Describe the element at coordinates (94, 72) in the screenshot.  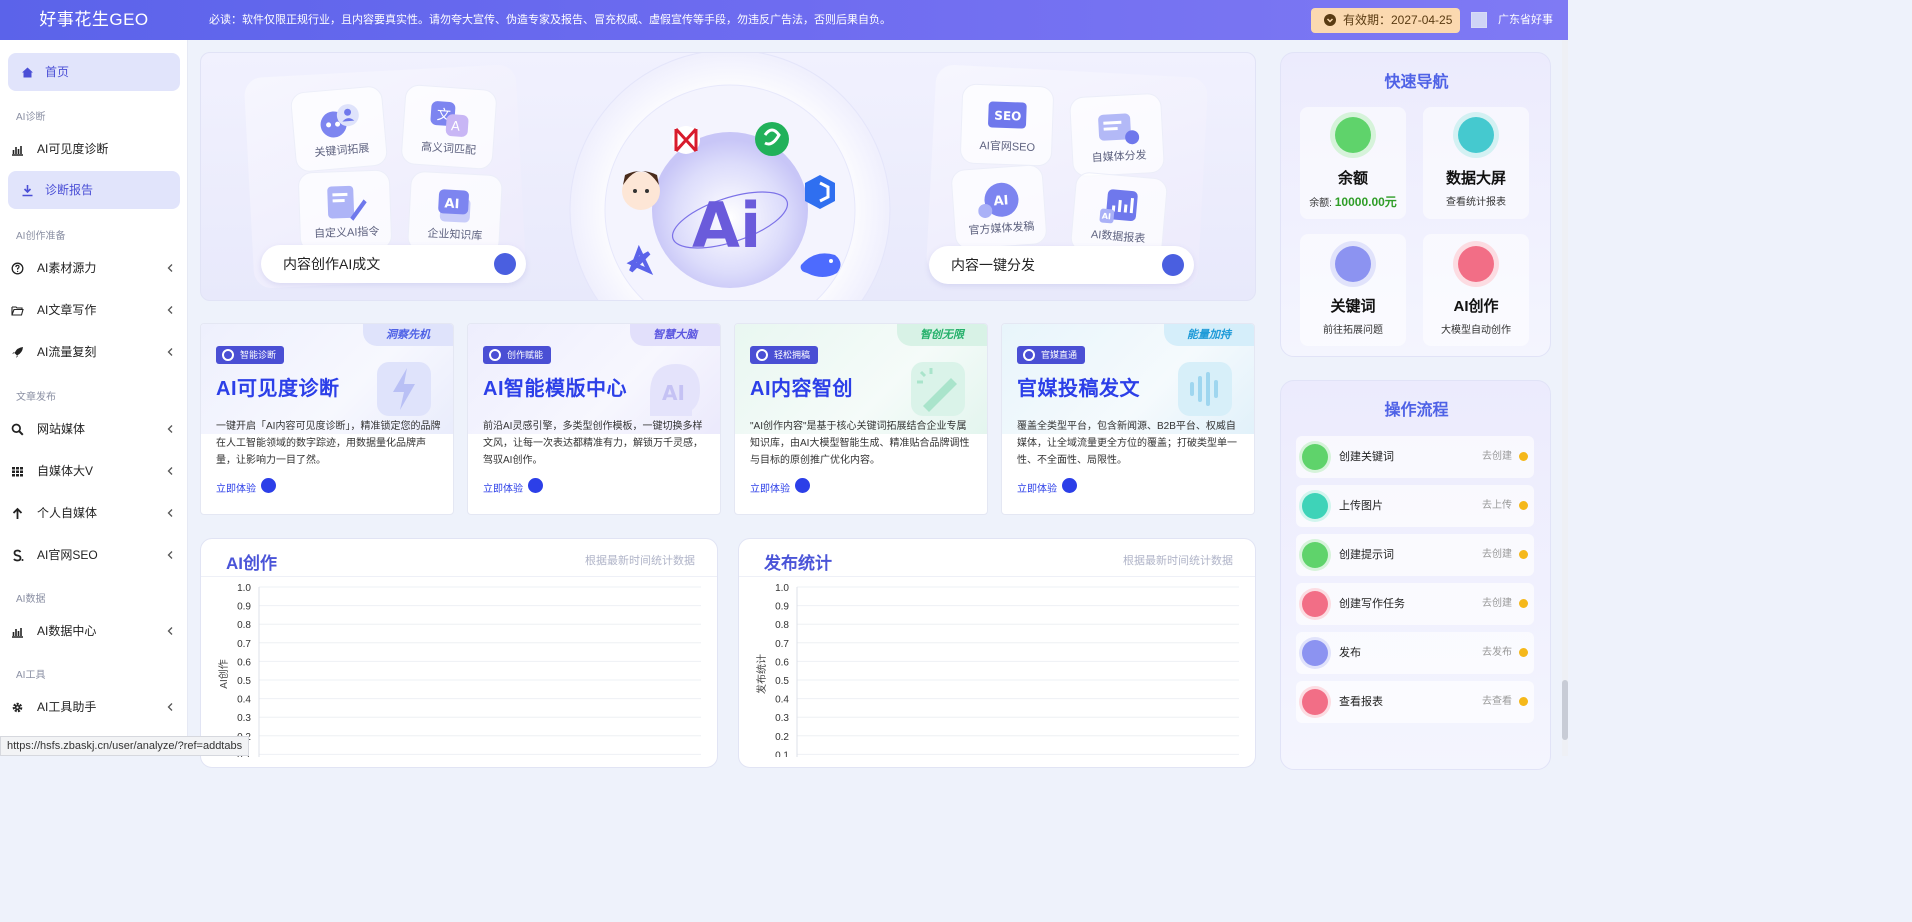
I see `sidebar-item-home: 首页` at that location.